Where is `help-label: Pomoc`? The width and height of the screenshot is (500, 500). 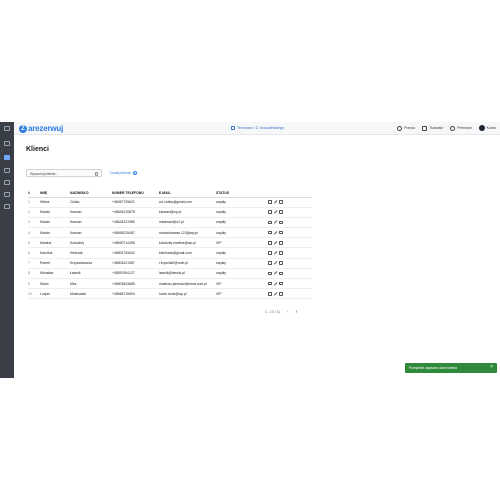 help-label: Pomoc is located at coordinates (410, 128).